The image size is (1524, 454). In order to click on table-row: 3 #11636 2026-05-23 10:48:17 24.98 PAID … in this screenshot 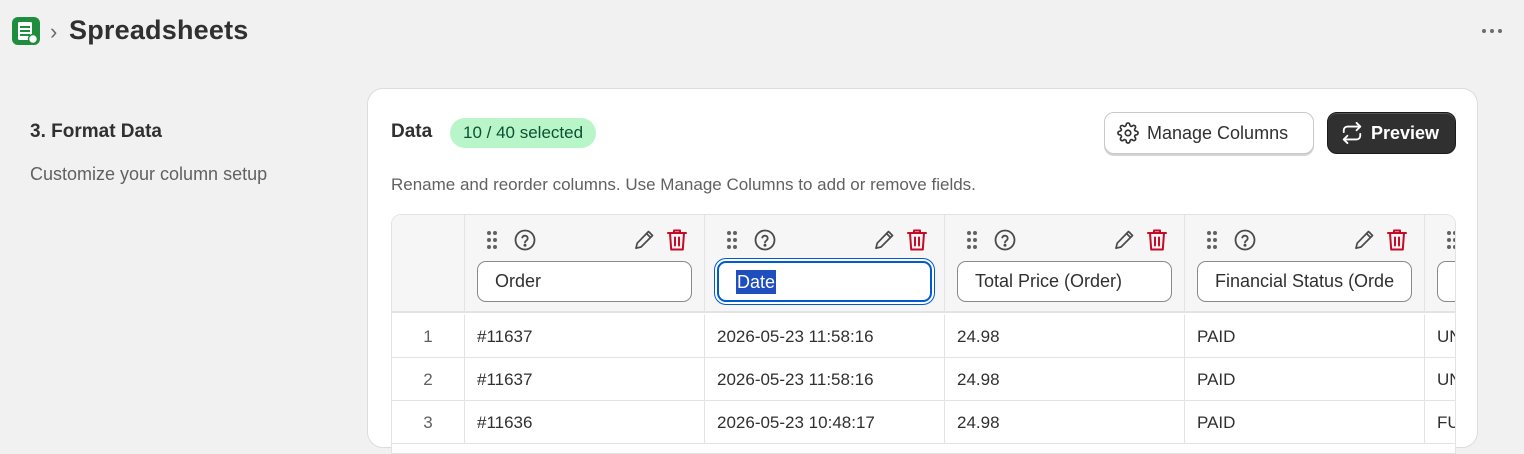, I will do `click(923, 422)`.